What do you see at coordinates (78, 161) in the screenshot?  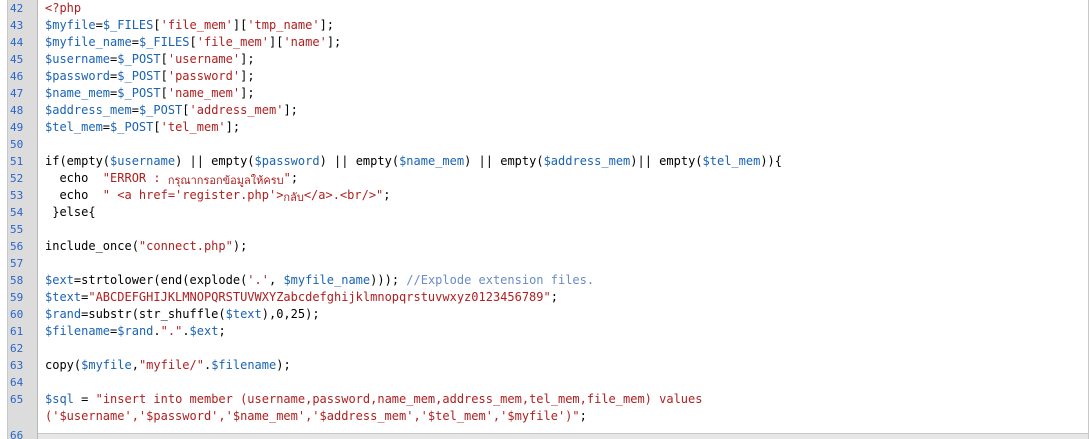 I see `code-token-kw: if(empty(` at bounding box center [78, 161].